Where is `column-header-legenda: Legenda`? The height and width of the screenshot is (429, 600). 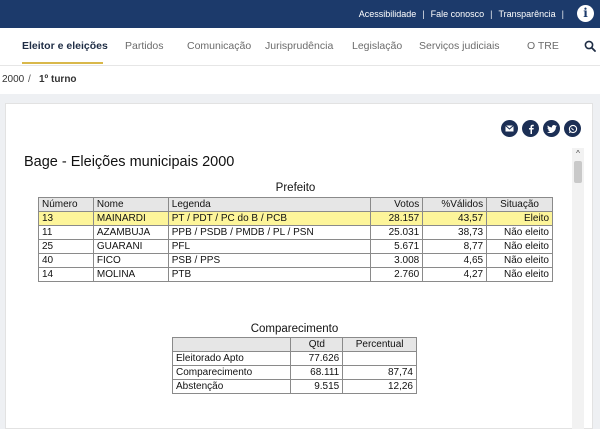
column-header-legenda: Legenda is located at coordinates (269, 204).